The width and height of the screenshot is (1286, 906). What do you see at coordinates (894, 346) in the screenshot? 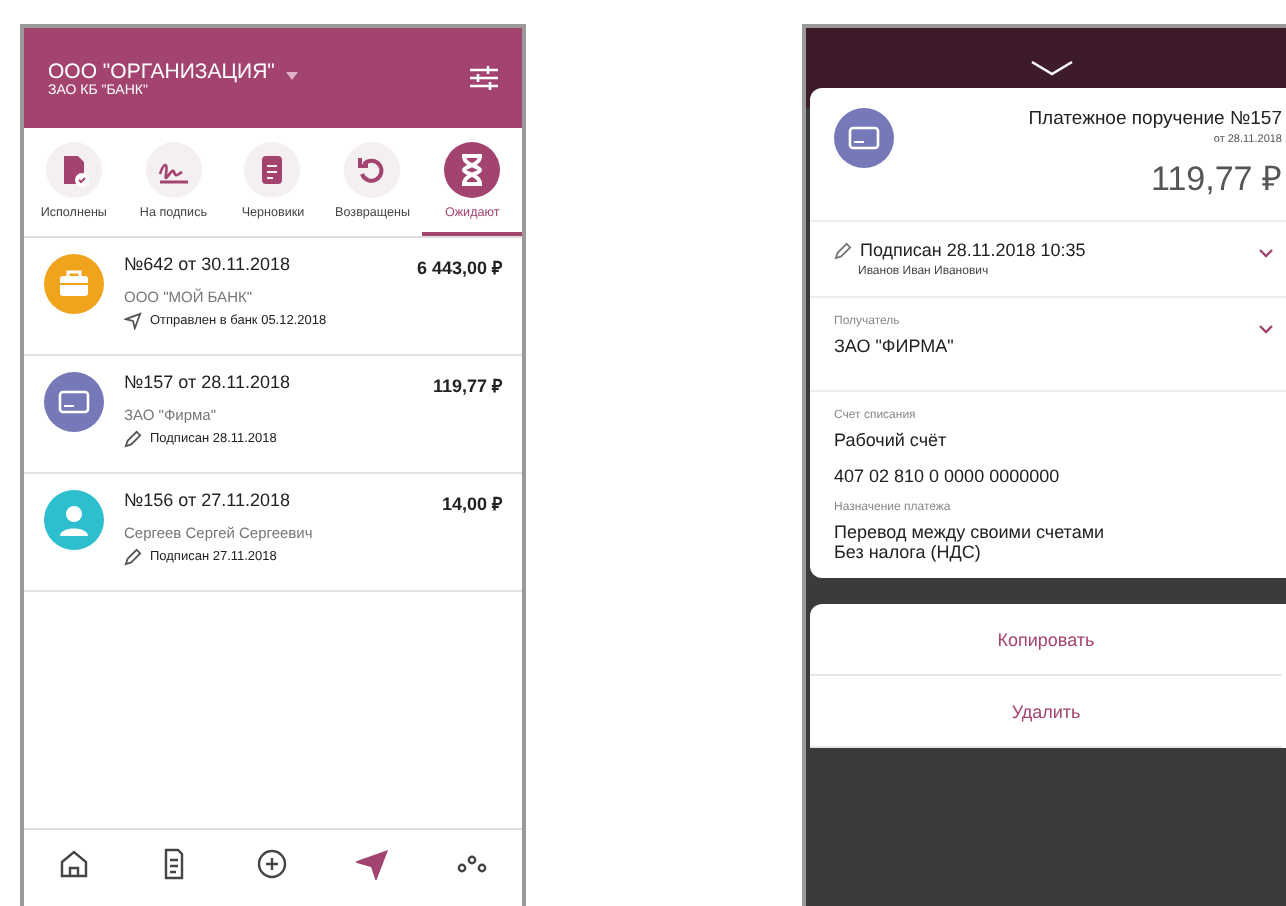
I see `recipient-name: ЗАО "ФИРМА"` at bounding box center [894, 346].